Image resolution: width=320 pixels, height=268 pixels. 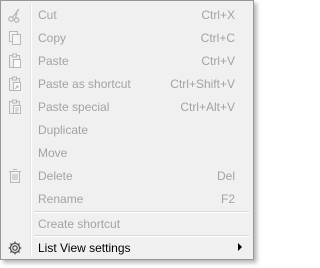 What do you see at coordinates (47, 15) in the screenshot?
I see `menu-item-label: Cut` at bounding box center [47, 15].